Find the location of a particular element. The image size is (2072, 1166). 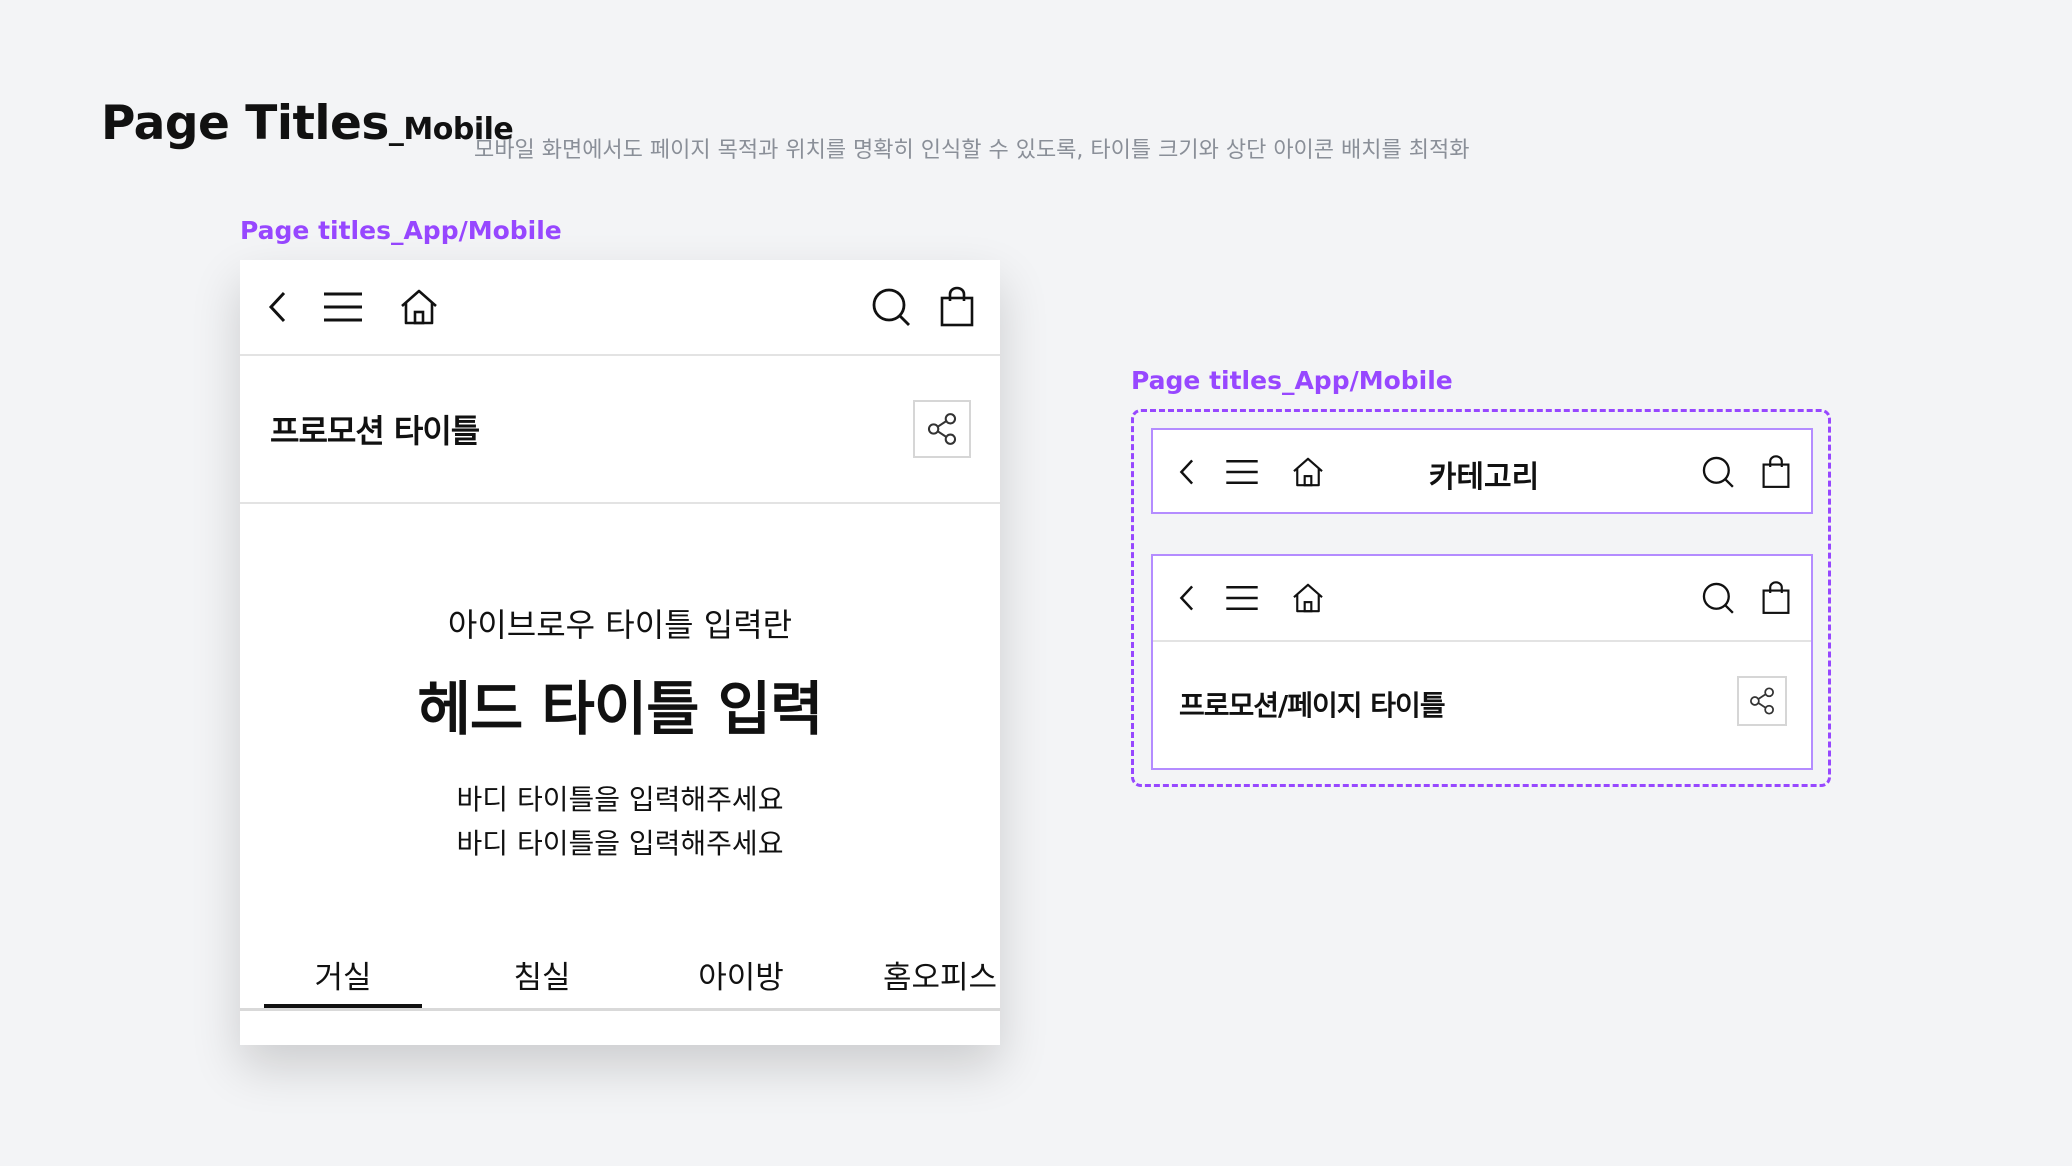

page-title-variant-category: 카테고리 is located at coordinates (1482, 471).